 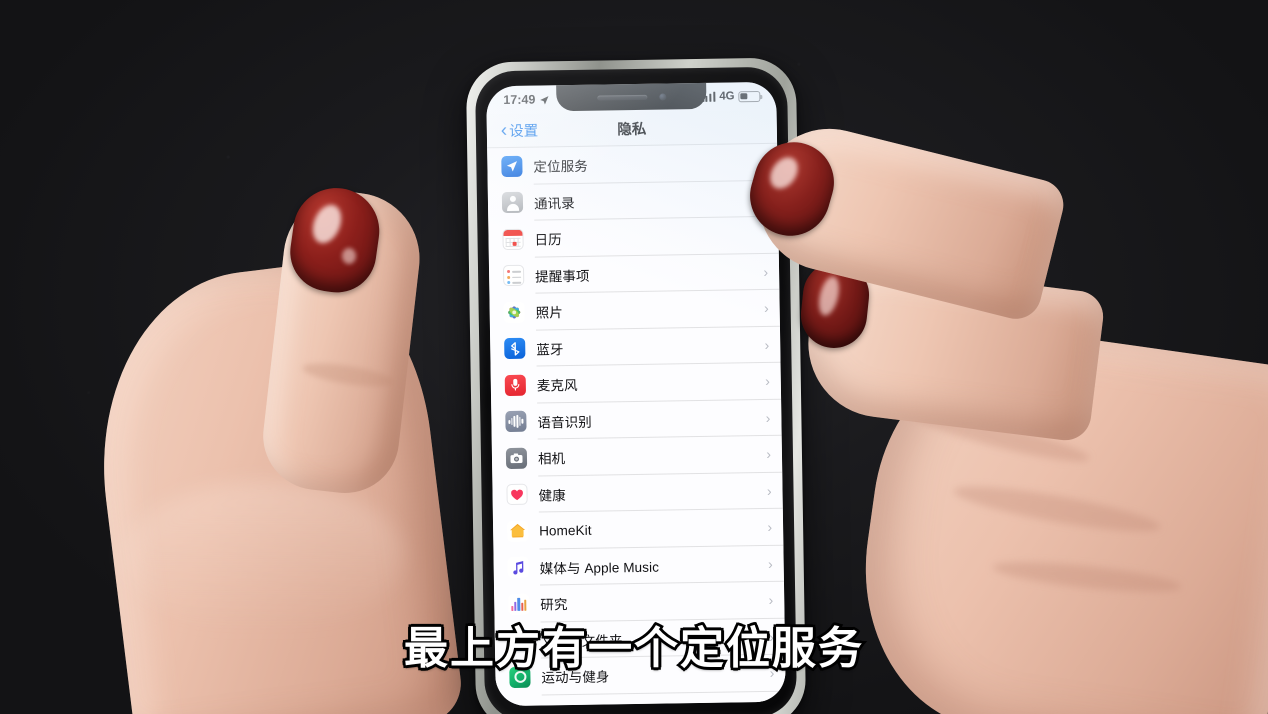 I want to click on list-item-label: 提醒事项, so click(x=562, y=276).